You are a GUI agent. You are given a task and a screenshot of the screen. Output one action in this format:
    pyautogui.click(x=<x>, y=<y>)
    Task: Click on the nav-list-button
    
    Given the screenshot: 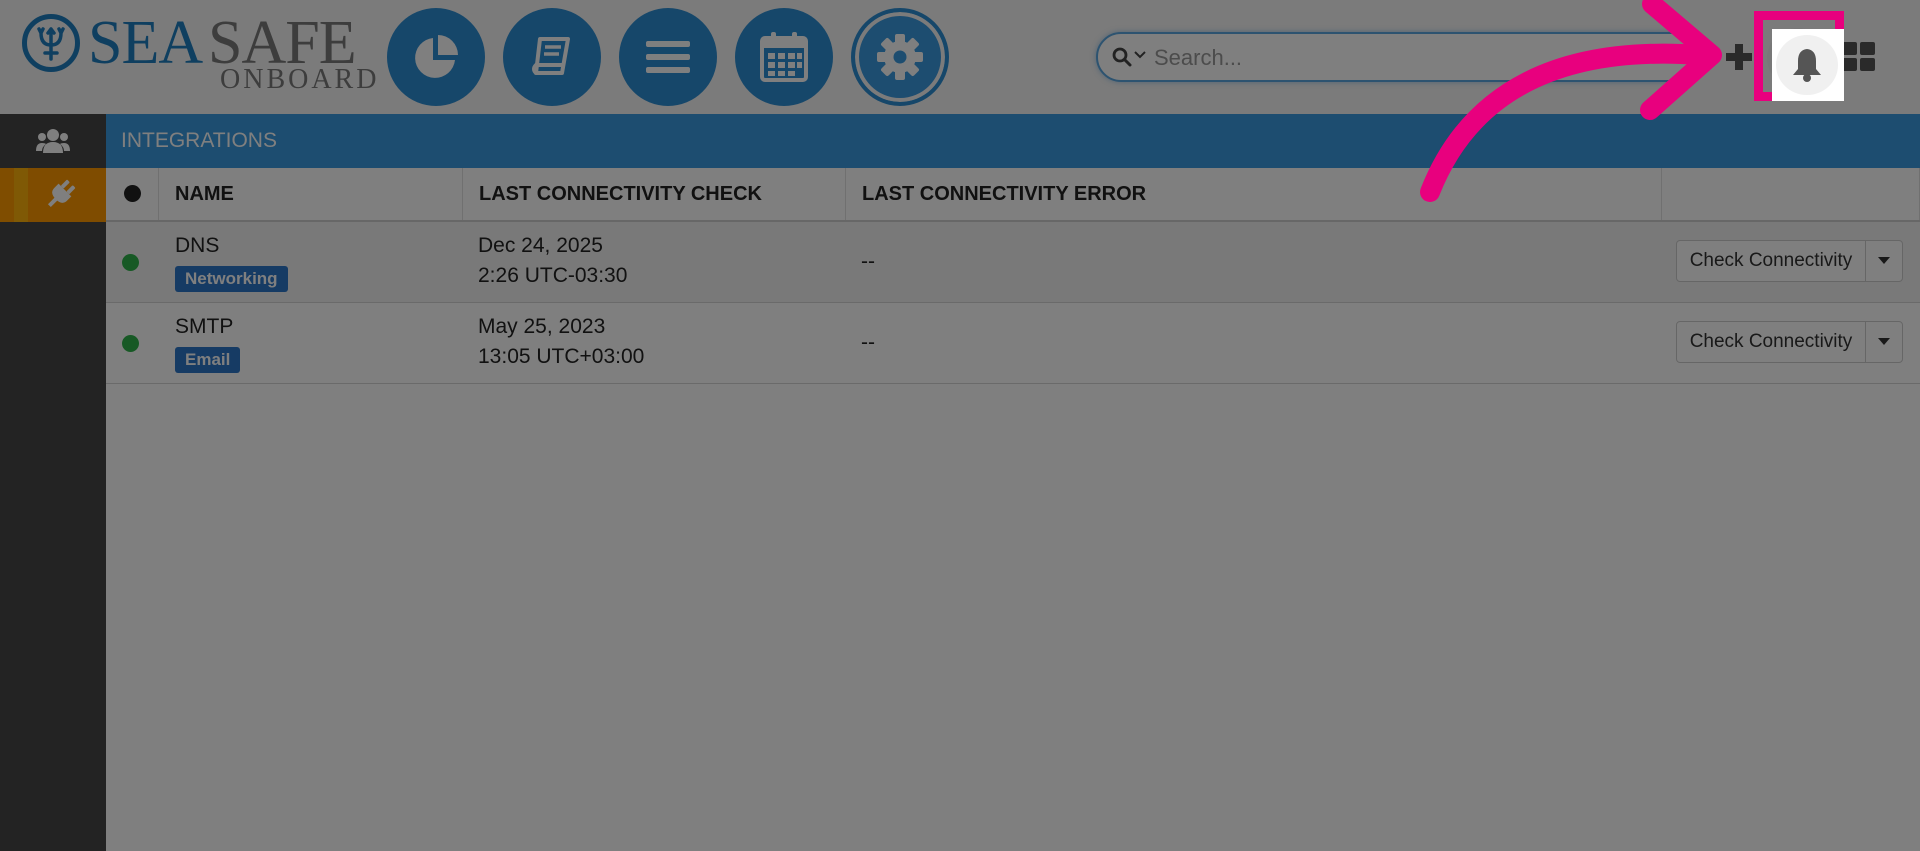 What is the action you would take?
    pyautogui.click(x=668, y=57)
    